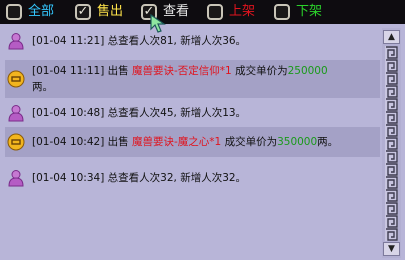 The width and height of the screenshot is (405, 260). Describe the element at coordinates (297, 142) in the screenshot. I see `price-value: 350000` at that location.